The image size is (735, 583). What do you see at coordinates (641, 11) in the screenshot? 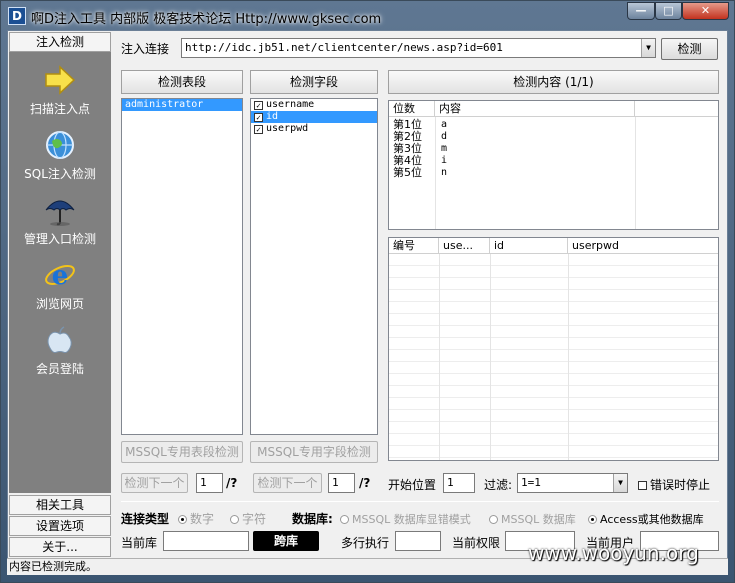
I see `minimize-button: —` at bounding box center [641, 11].